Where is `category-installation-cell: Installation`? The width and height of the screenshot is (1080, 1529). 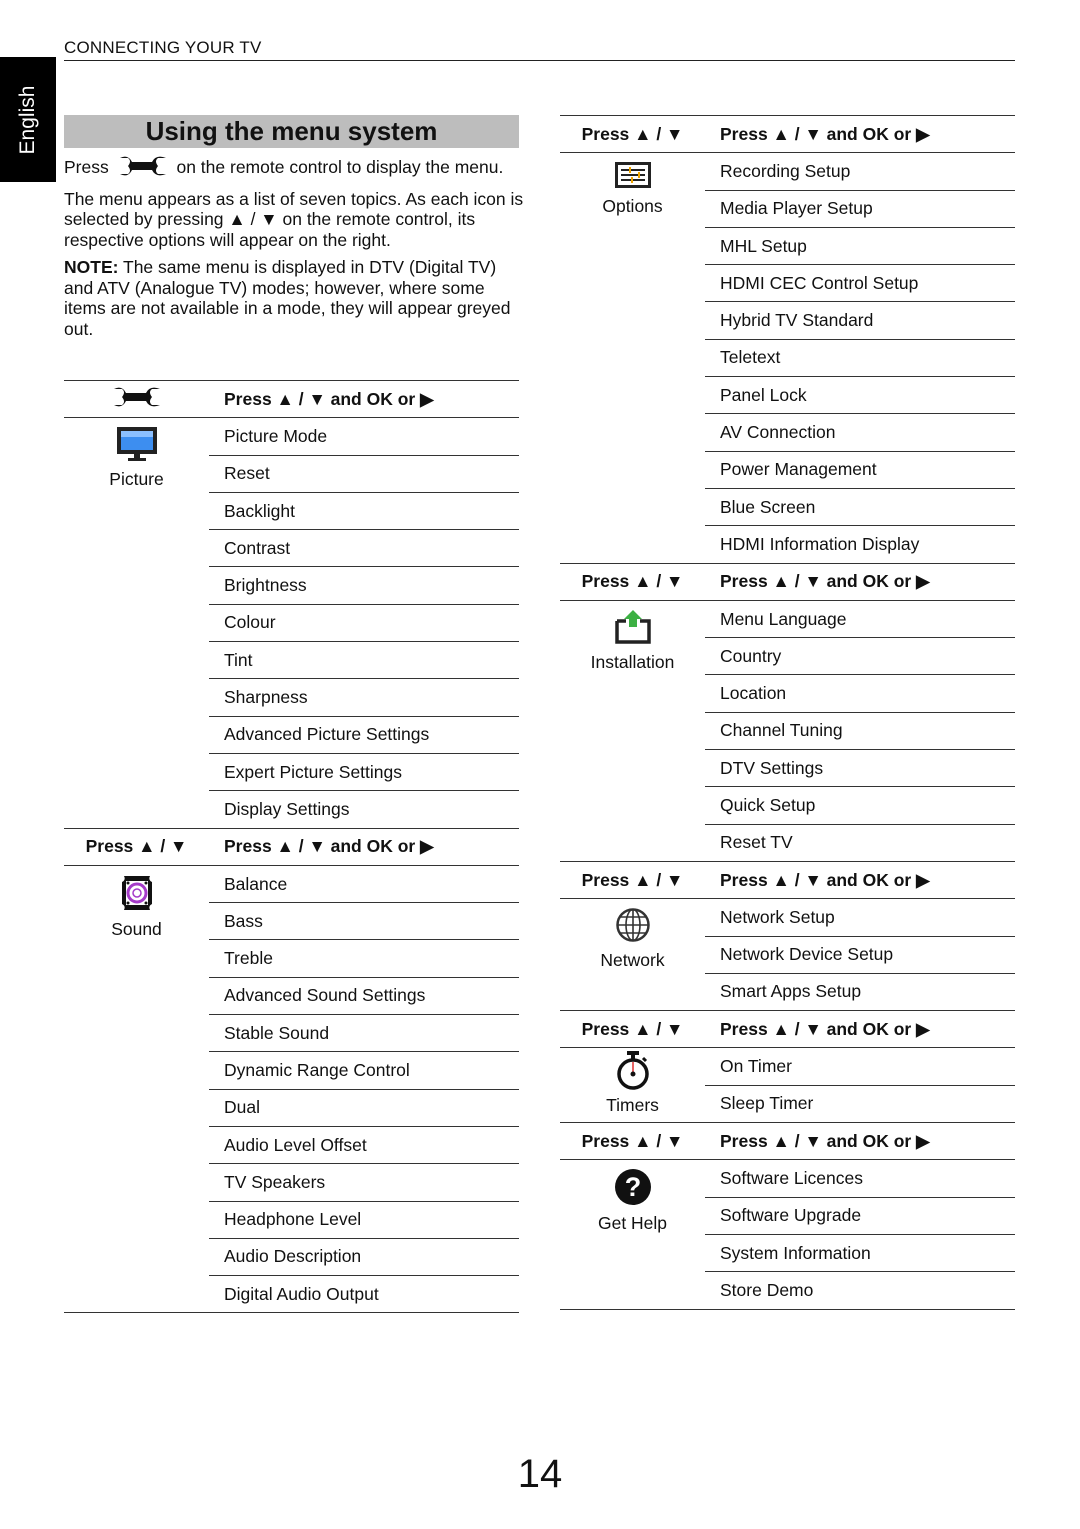 category-installation-cell: Installation is located at coordinates (632, 730).